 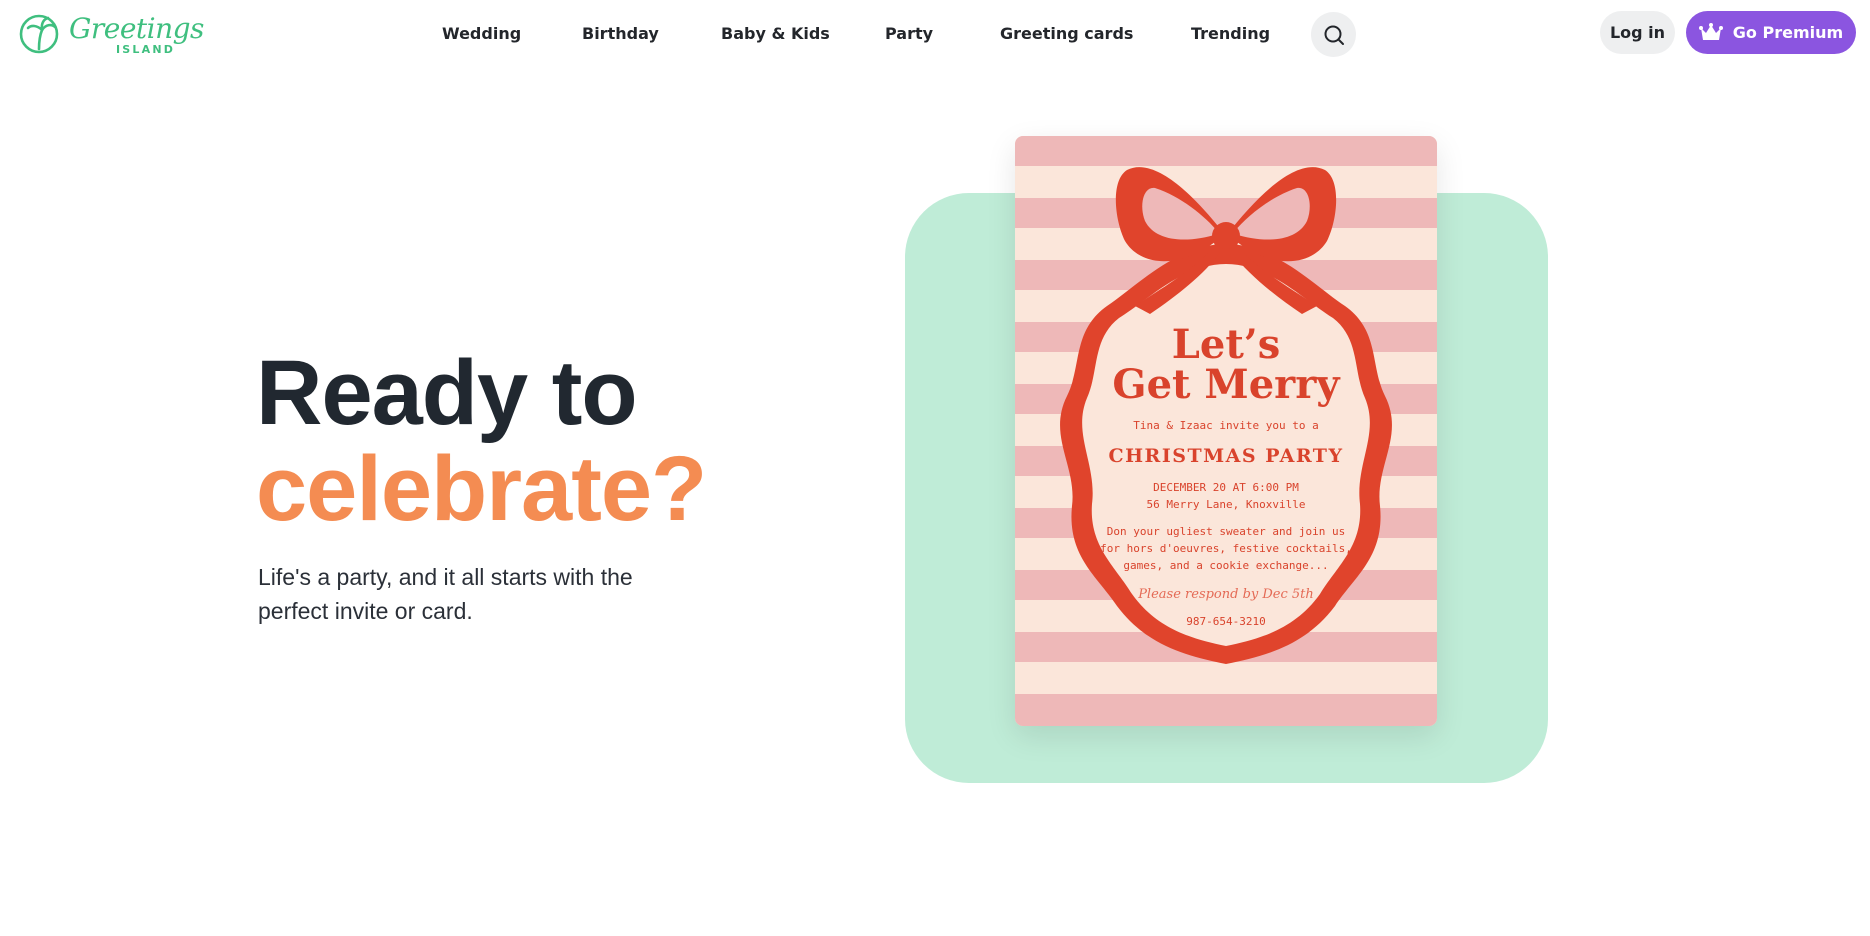 I want to click on hero-title-line2: celebrate?, so click(x=481, y=489).